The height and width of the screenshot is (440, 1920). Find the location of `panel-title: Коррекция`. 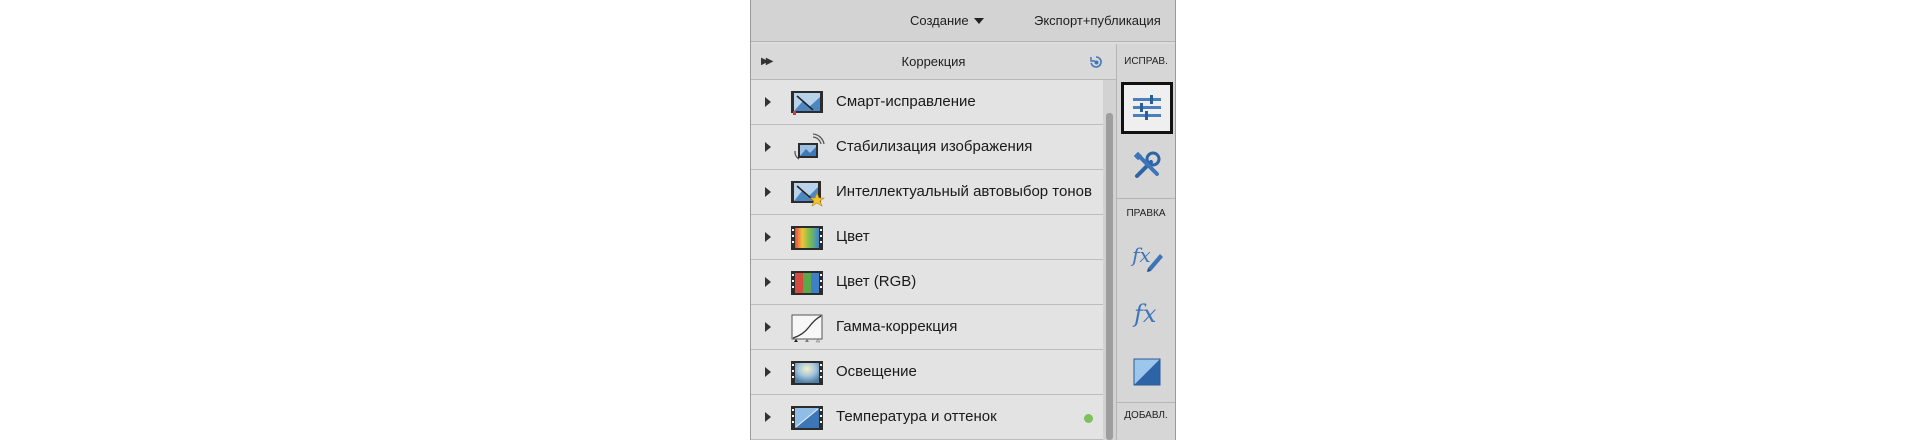

panel-title: Коррекция is located at coordinates (933, 61).